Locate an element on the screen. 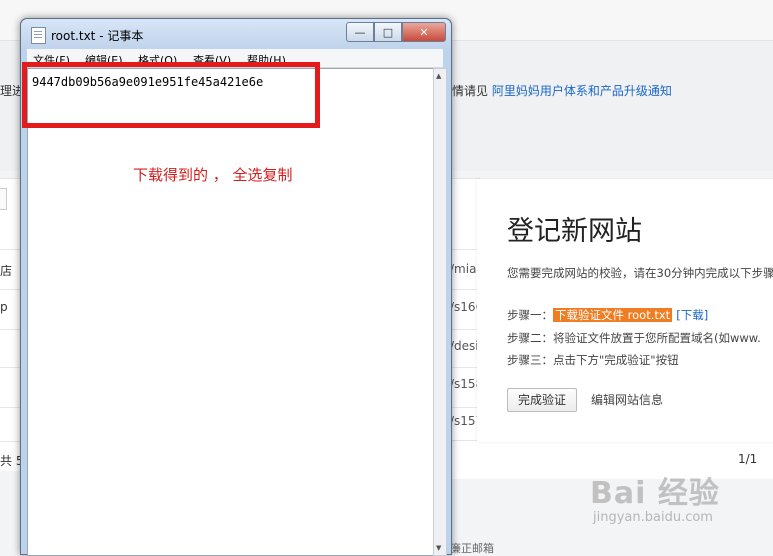 The height and width of the screenshot is (556, 773). edit-site-info-link: 编辑网站信息 is located at coordinates (627, 399).